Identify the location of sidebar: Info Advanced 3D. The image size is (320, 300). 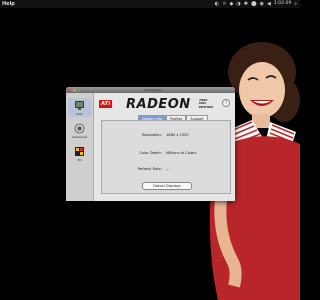
(80, 147).